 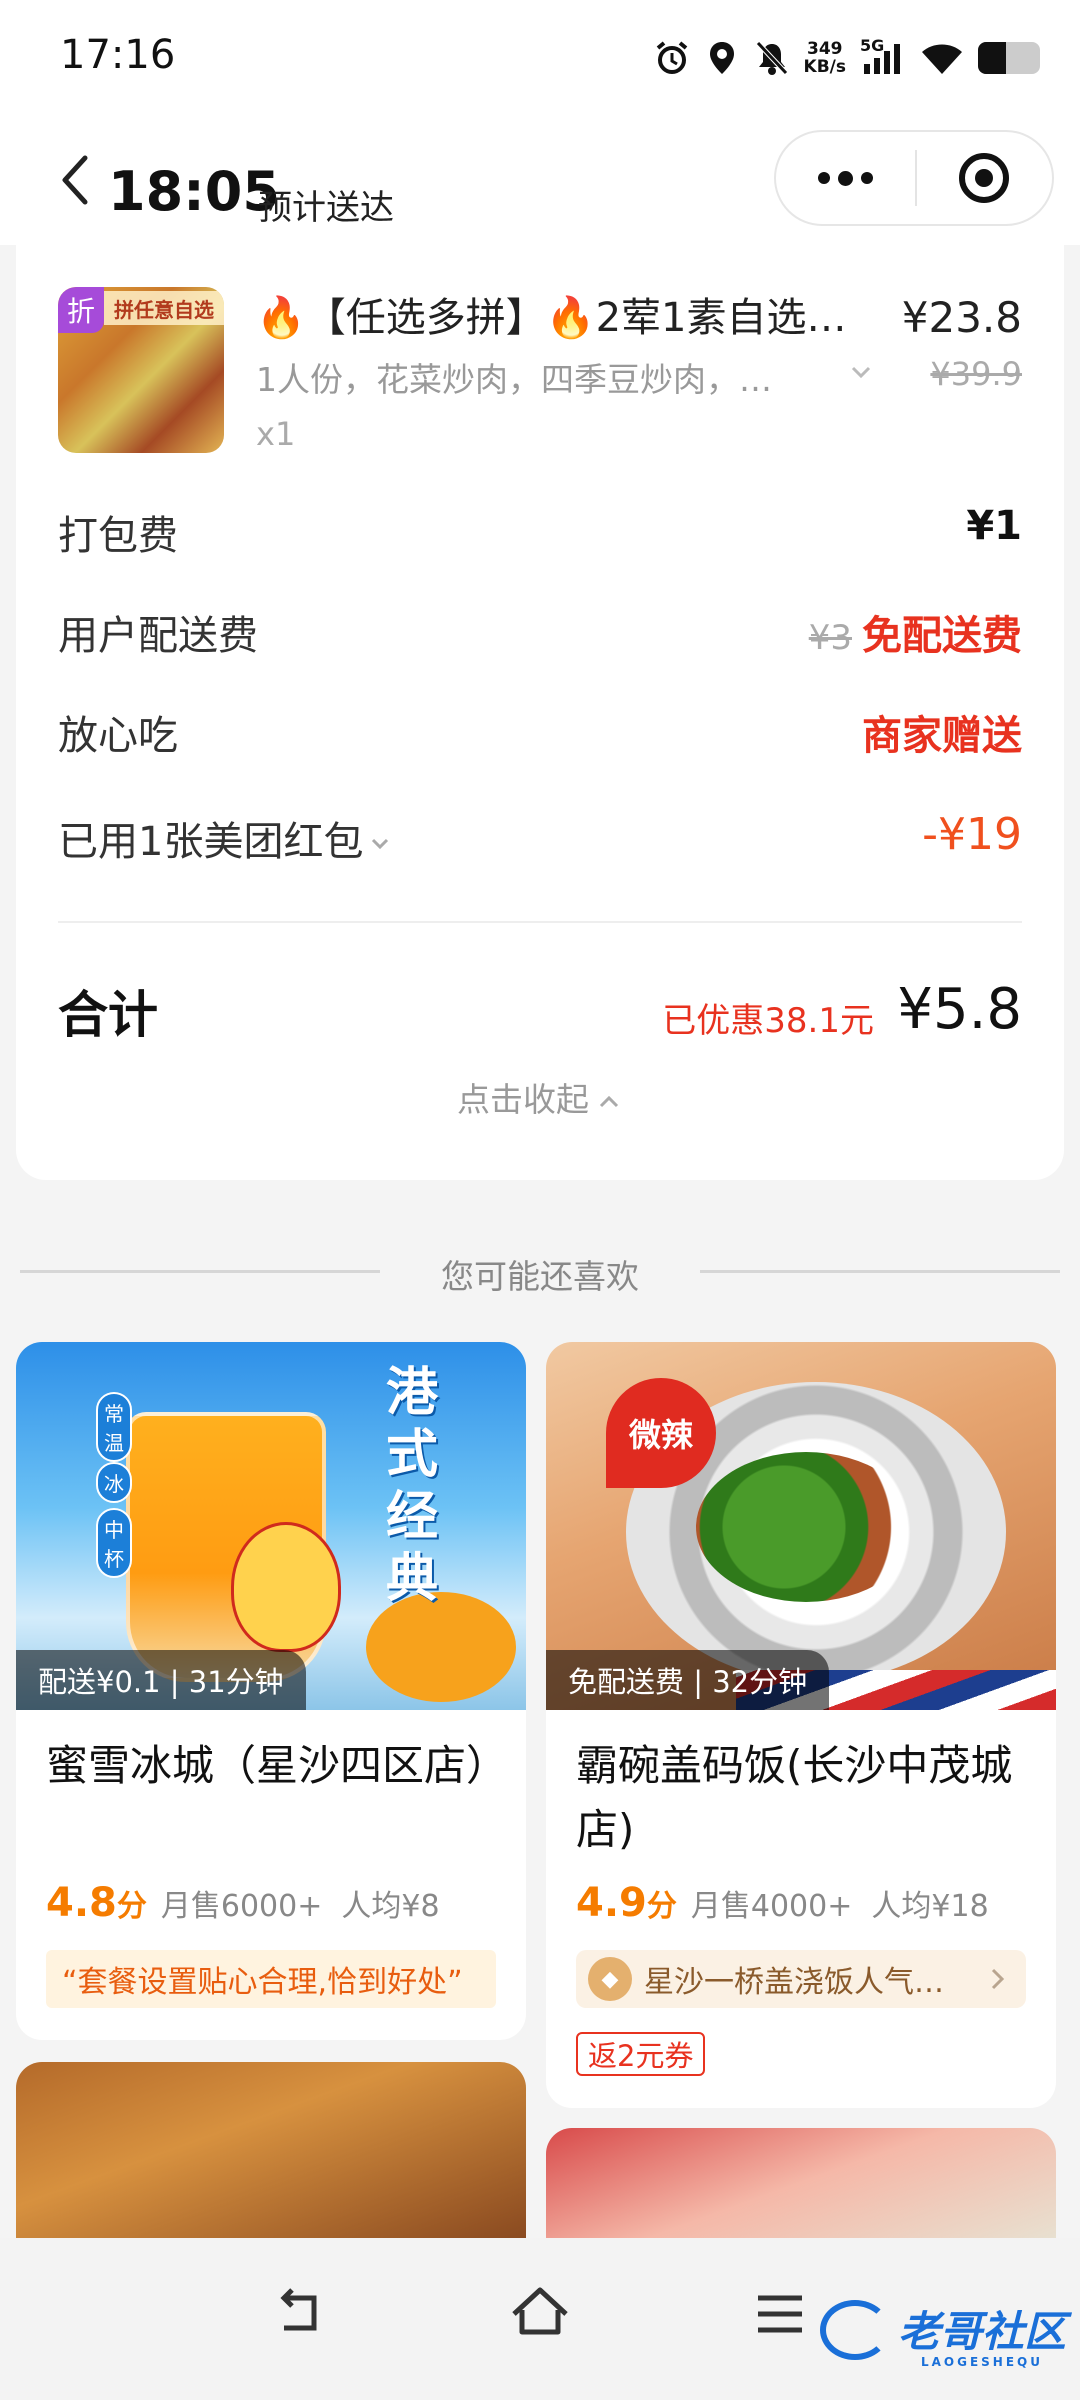 I want to click on status-time: 17:16, so click(x=118, y=55).